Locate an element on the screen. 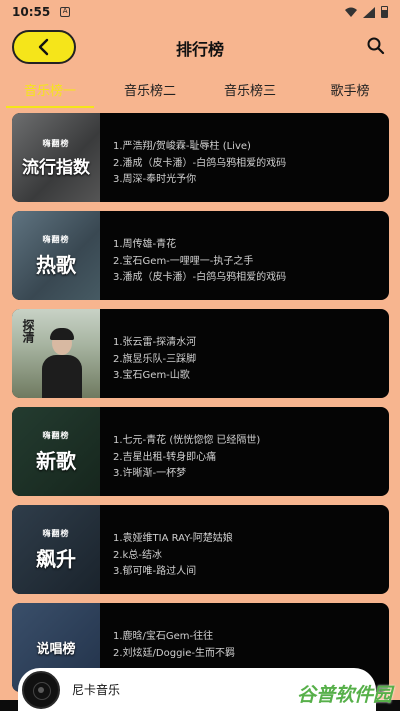 The width and height of the screenshot is (400, 711). song-item: 2.刘炫廷/Doggie-生而不羁 is located at coordinates (174, 653).